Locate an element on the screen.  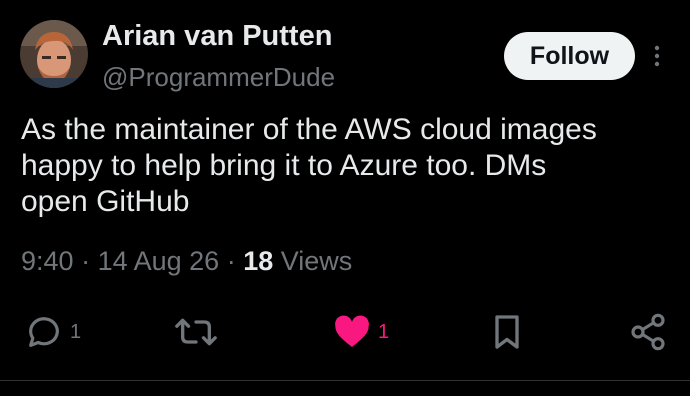
views-count: 18 is located at coordinates (258, 261).